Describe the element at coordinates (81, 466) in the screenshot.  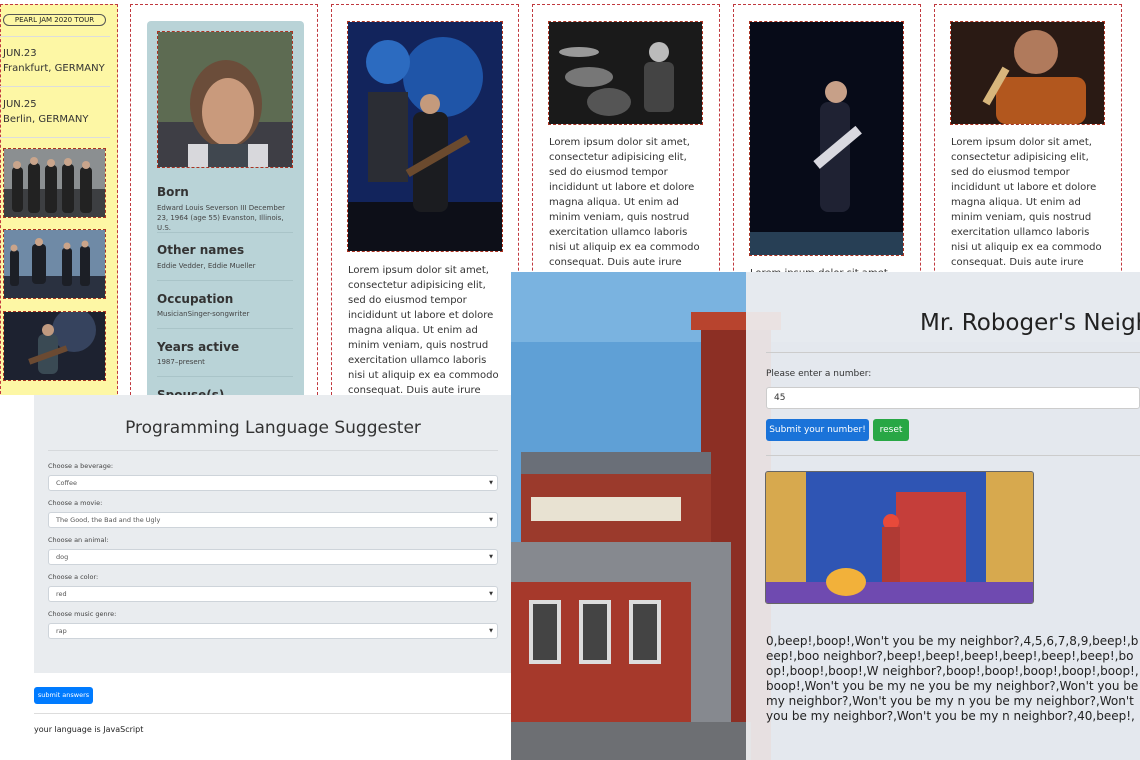
I see `beverage-label: Choose a beverage:` at that location.